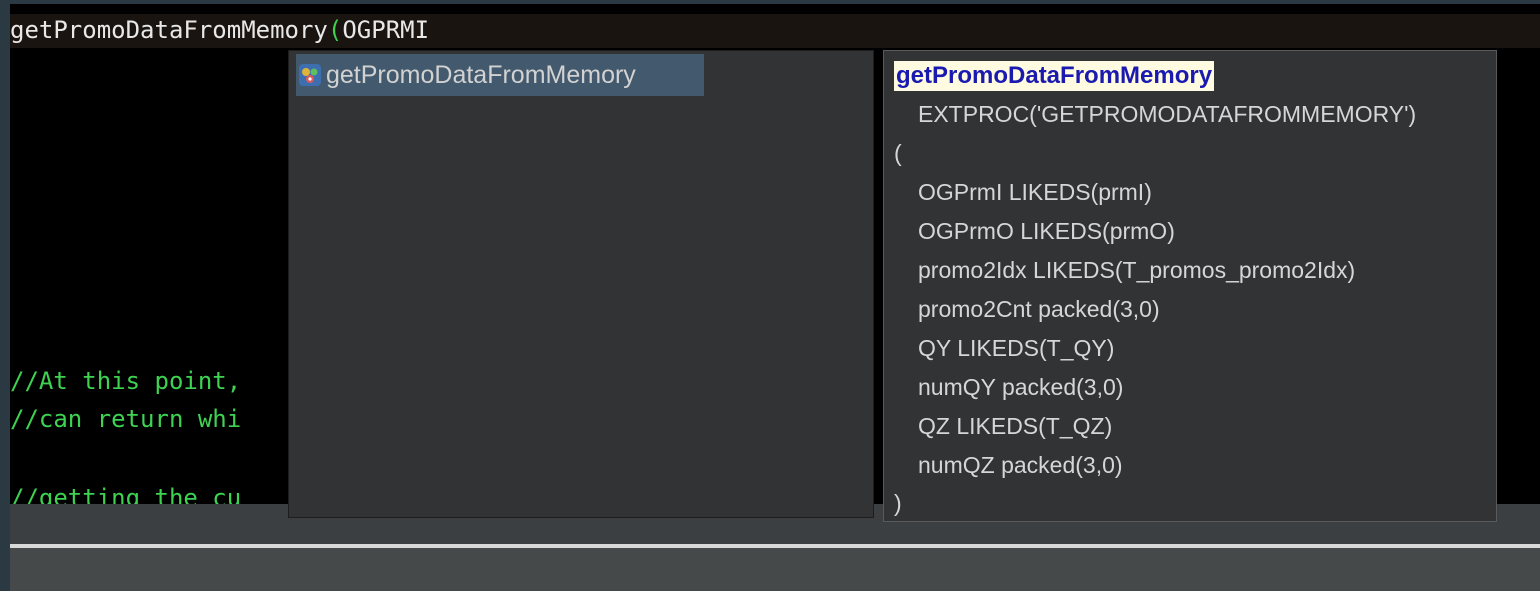 The height and width of the screenshot is (591, 1540). Describe the element at coordinates (126, 419) in the screenshot. I see `comment-line: //can return whi` at that location.